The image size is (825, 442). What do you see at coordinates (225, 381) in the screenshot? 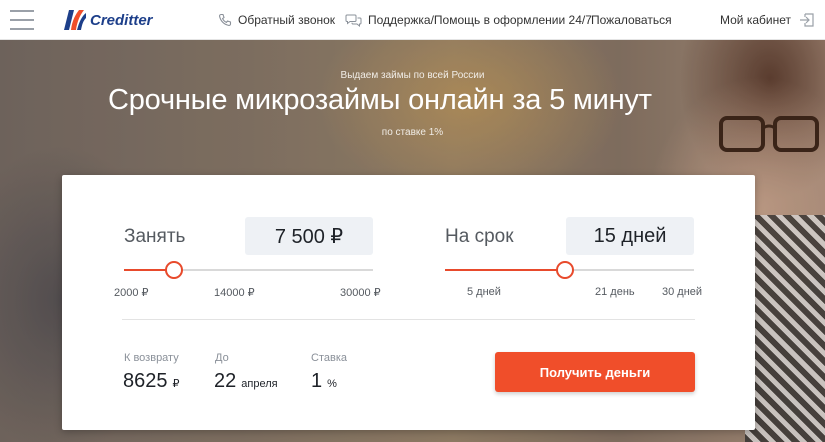
I see `until-day: 22` at bounding box center [225, 381].